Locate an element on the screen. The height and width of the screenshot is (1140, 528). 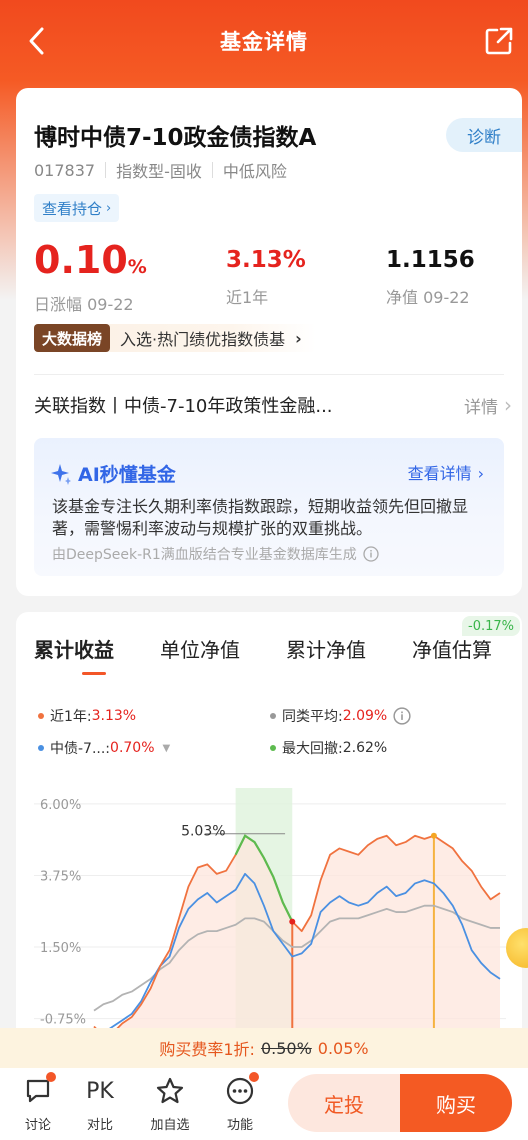
fund-meta: 017837 指数型-固收 中低风险 is located at coordinates (160, 170).